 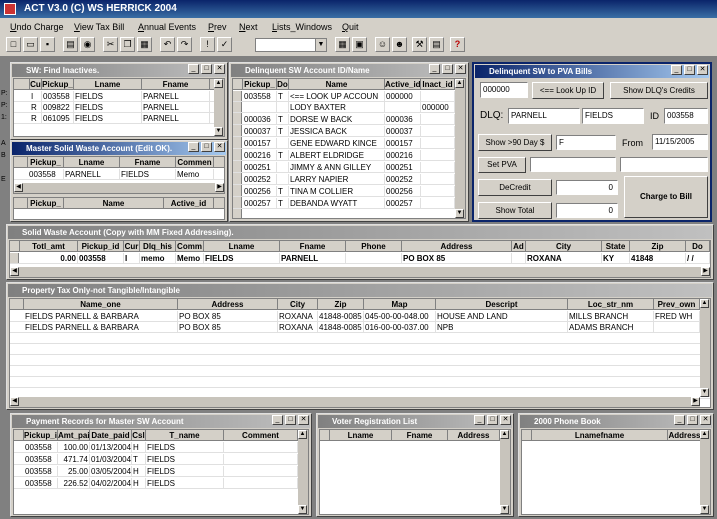 I want to click on col-name: Name, so click(x=114, y=203).